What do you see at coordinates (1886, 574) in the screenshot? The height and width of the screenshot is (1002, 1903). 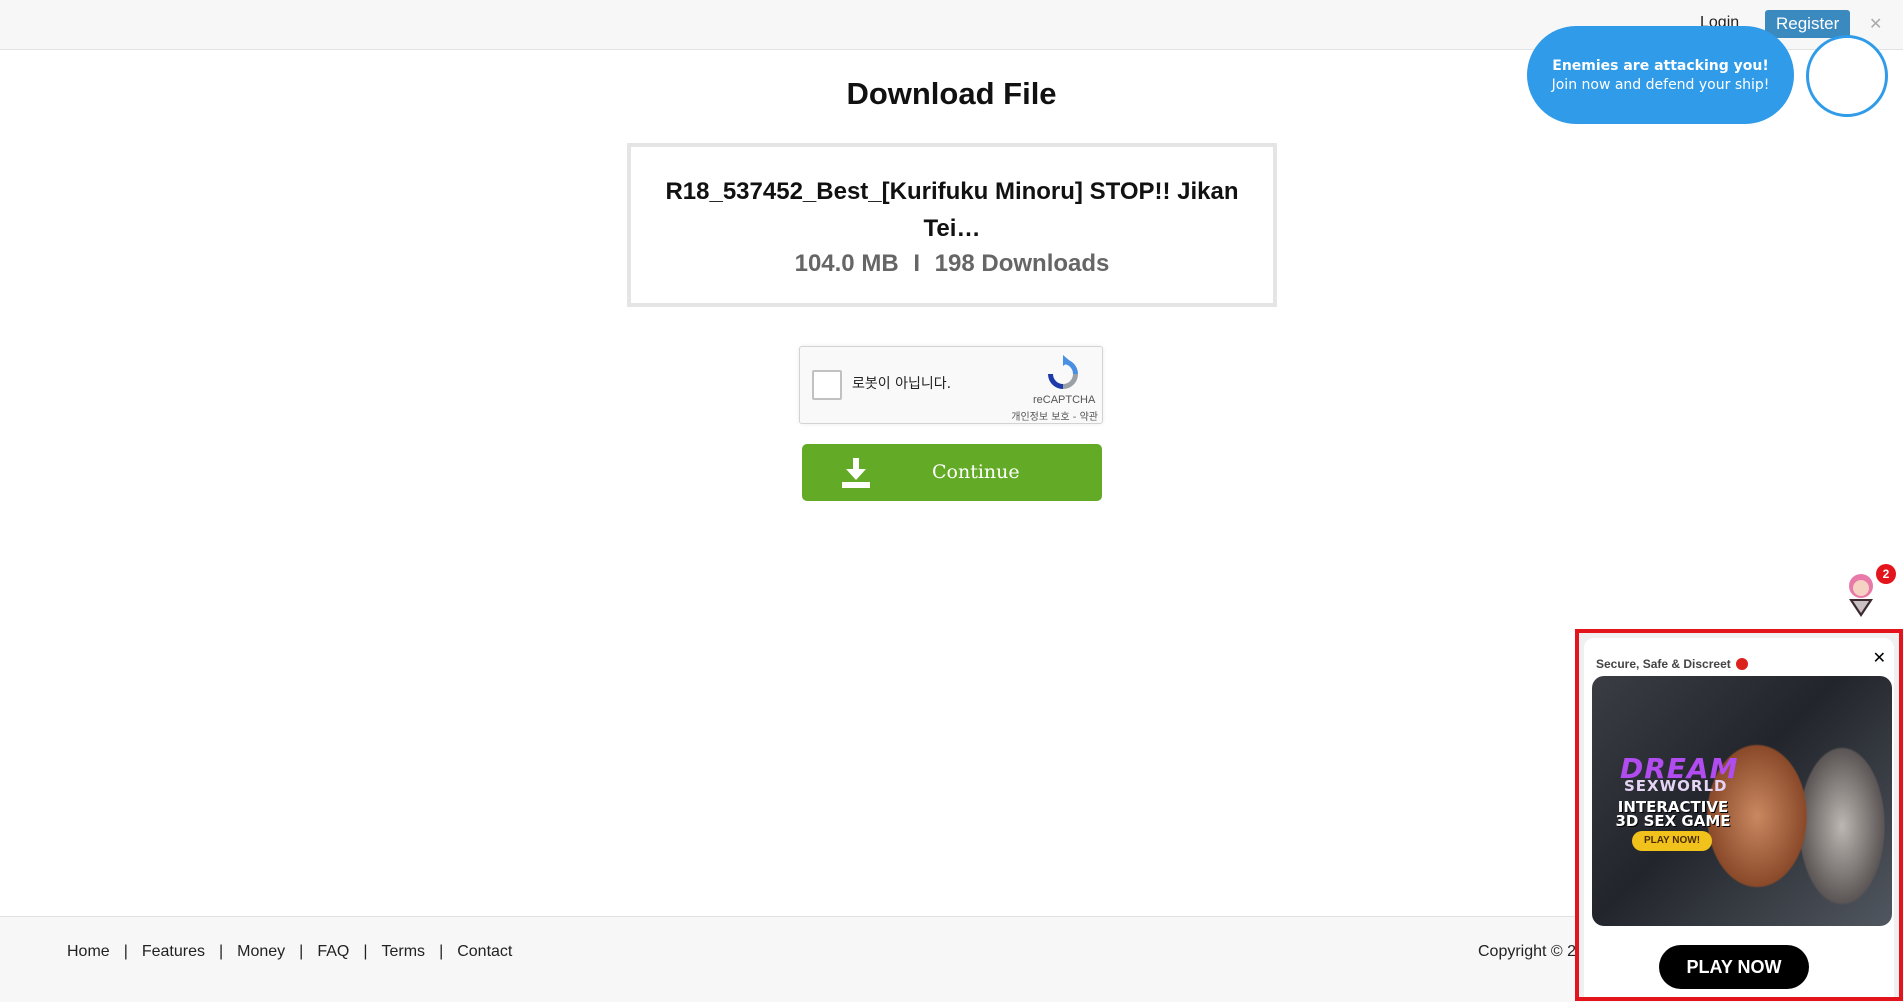 I see `notification-count-badge: 2` at bounding box center [1886, 574].